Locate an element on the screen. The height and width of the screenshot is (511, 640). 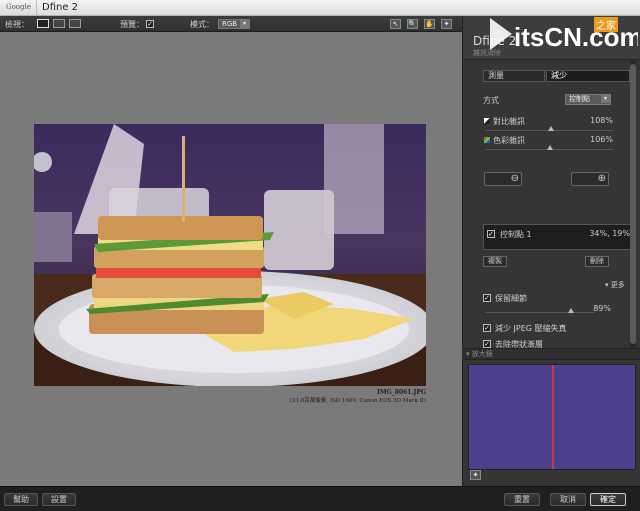
preserve-detail-slider is located at coordinates (540, 312).